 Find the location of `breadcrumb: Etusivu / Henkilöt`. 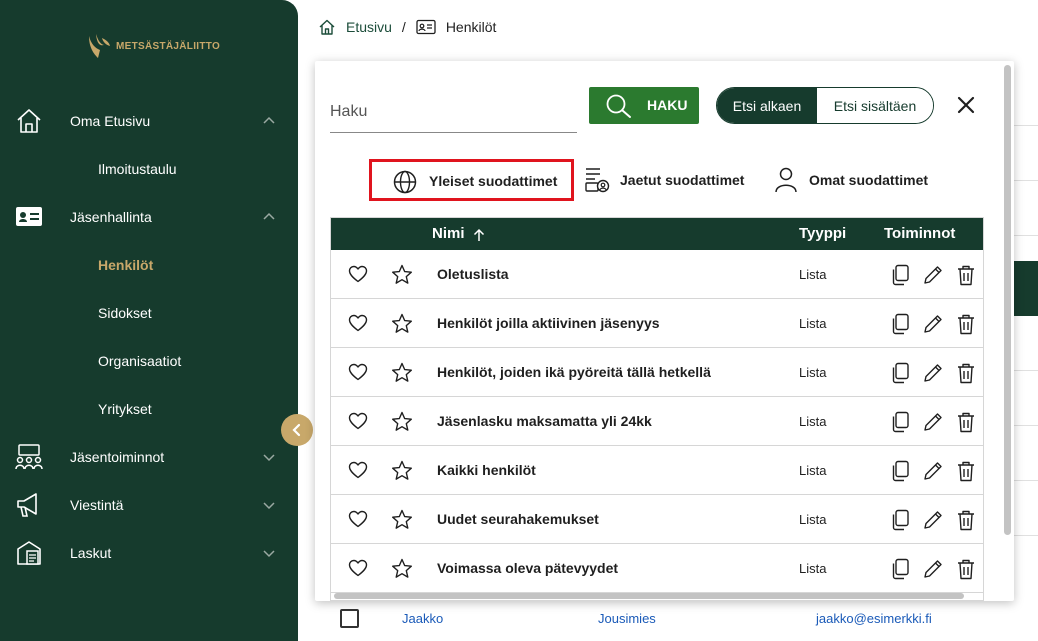

breadcrumb: Etusivu / Henkilöt is located at coordinates (407, 27).